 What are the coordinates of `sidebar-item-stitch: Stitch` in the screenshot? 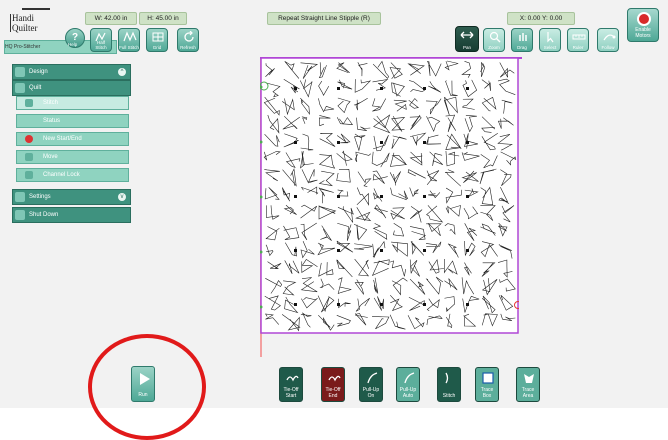 It's located at (72, 103).